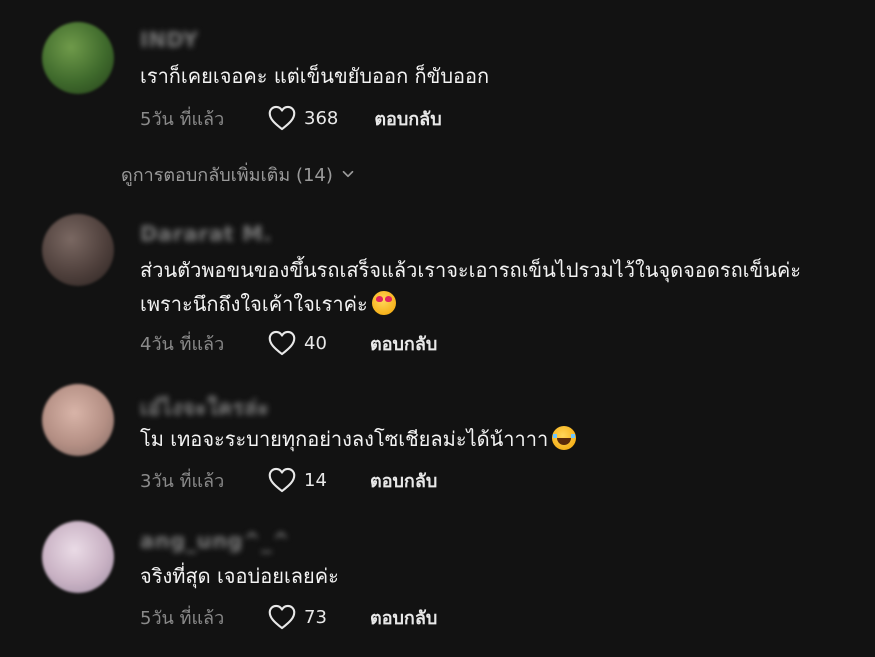 The width and height of the screenshot is (875, 657). I want to click on comment-meta: 4วัน ที่แล้ว 40 ตอบกลับ, so click(288, 343).